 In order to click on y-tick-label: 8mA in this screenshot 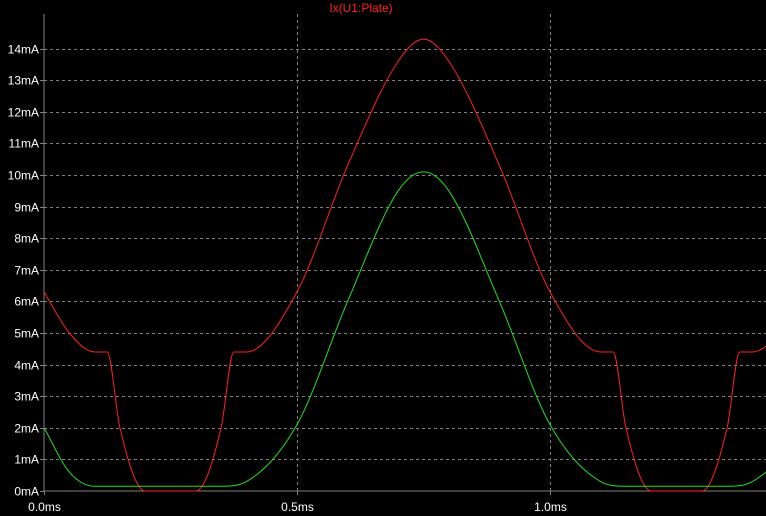, I will do `click(26, 239)`.